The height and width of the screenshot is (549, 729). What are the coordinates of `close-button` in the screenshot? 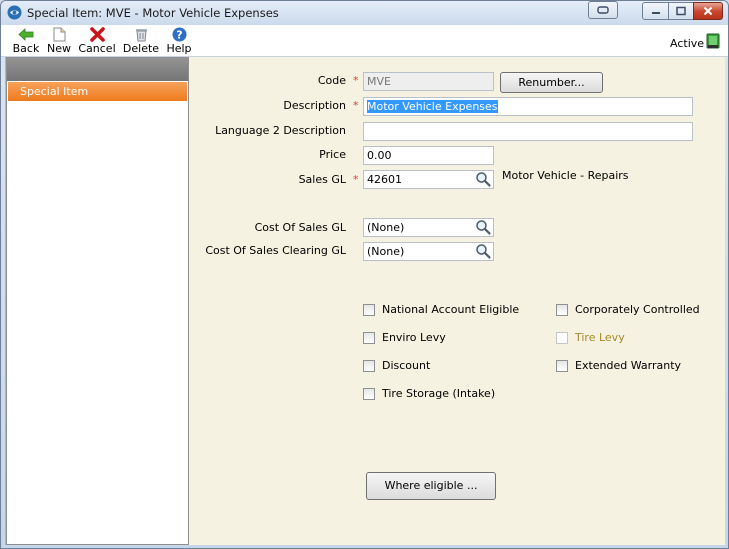 It's located at (708, 11).